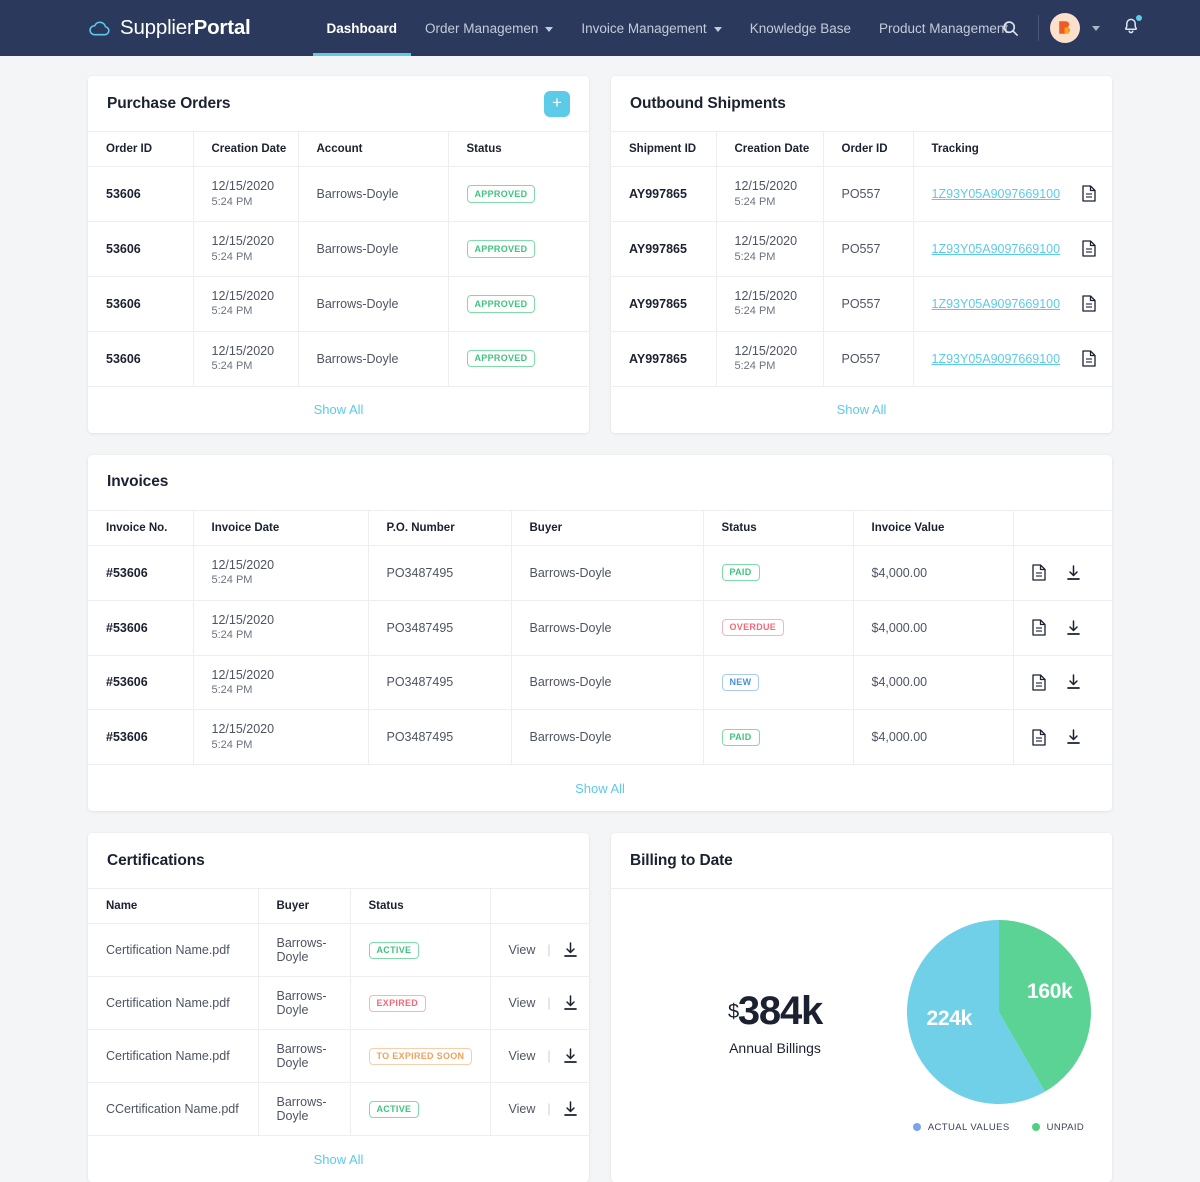 The width and height of the screenshot is (1200, 1182). What do you see at coordinates (501, 304) in the screenshot?
I see `status-badge: APPROVED` at bounding box center [501, 304].